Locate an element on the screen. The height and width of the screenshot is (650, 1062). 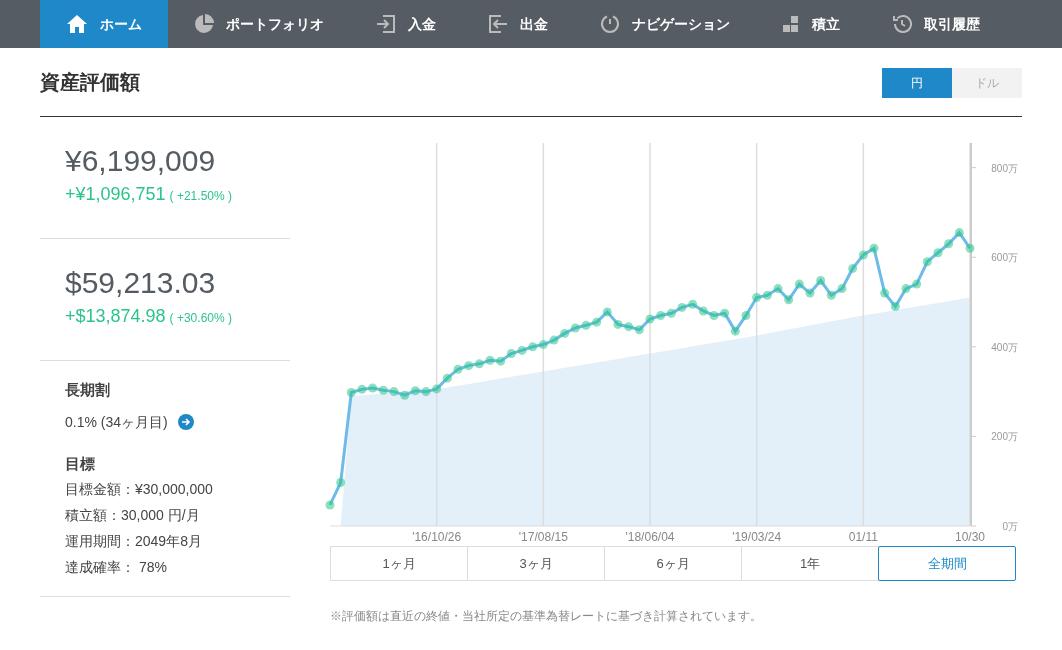
gauge-icon is located at coordinates (610, 24).